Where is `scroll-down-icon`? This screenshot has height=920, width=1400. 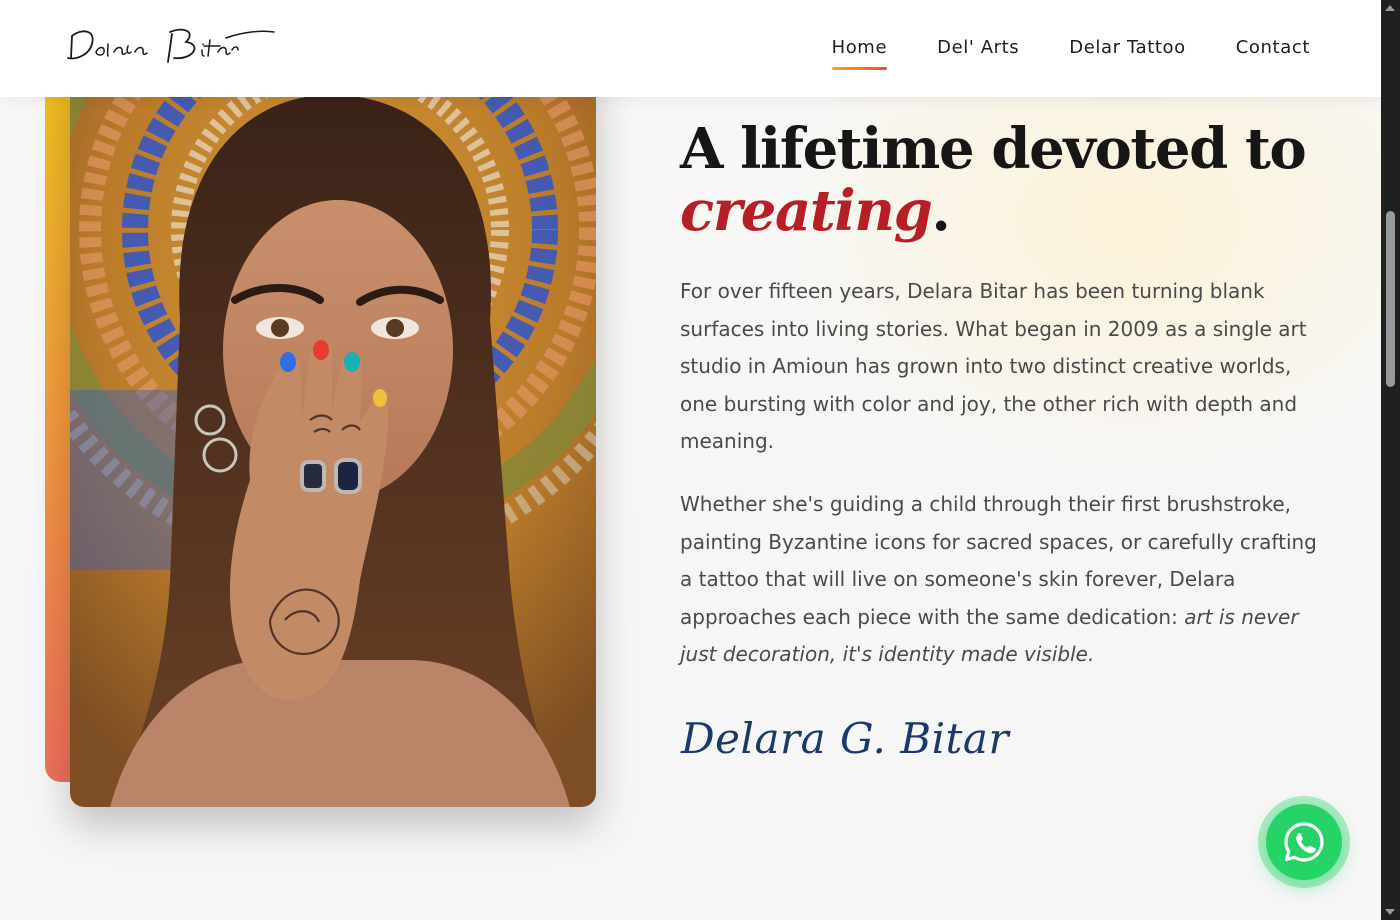
scroll-down-icon is located at coordinates (1390, 912).